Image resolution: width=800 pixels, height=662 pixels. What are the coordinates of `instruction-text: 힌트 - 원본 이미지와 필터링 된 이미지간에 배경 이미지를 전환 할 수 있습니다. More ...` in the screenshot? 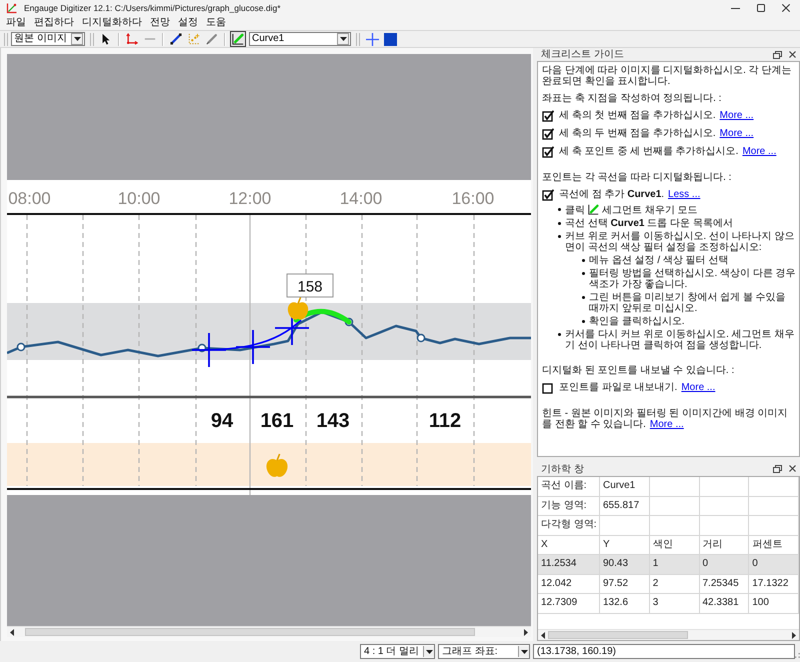 It's located at (665, 419).